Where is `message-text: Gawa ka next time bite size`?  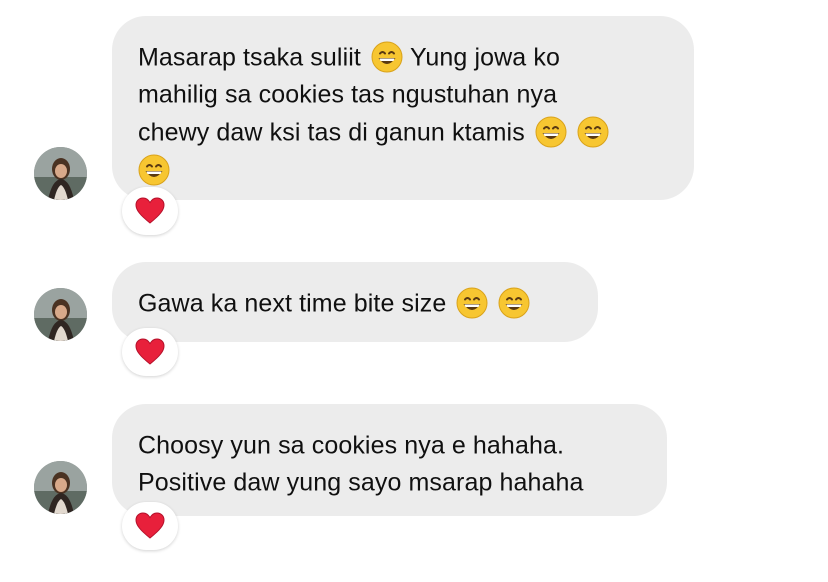
message-text: Gawa ka next time bite size is located at coordinates (292, 303).